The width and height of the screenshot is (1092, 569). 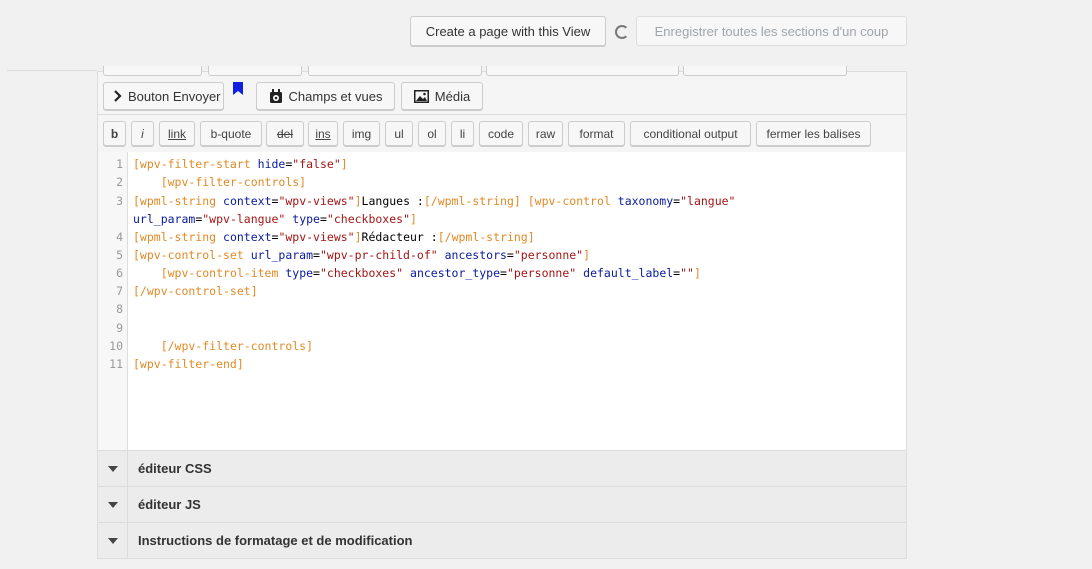 I want to click on code-token: Langues :, so click(x=392, y=201).